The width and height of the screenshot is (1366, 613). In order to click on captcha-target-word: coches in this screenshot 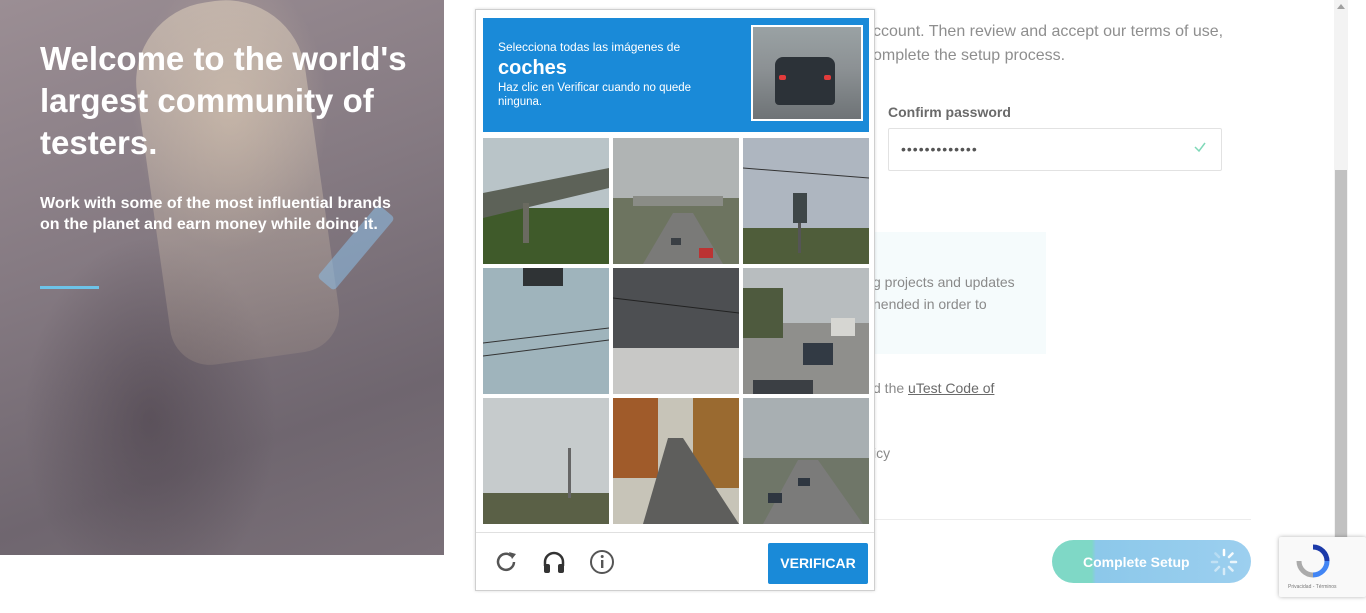, I will do `click(532, 68)`.